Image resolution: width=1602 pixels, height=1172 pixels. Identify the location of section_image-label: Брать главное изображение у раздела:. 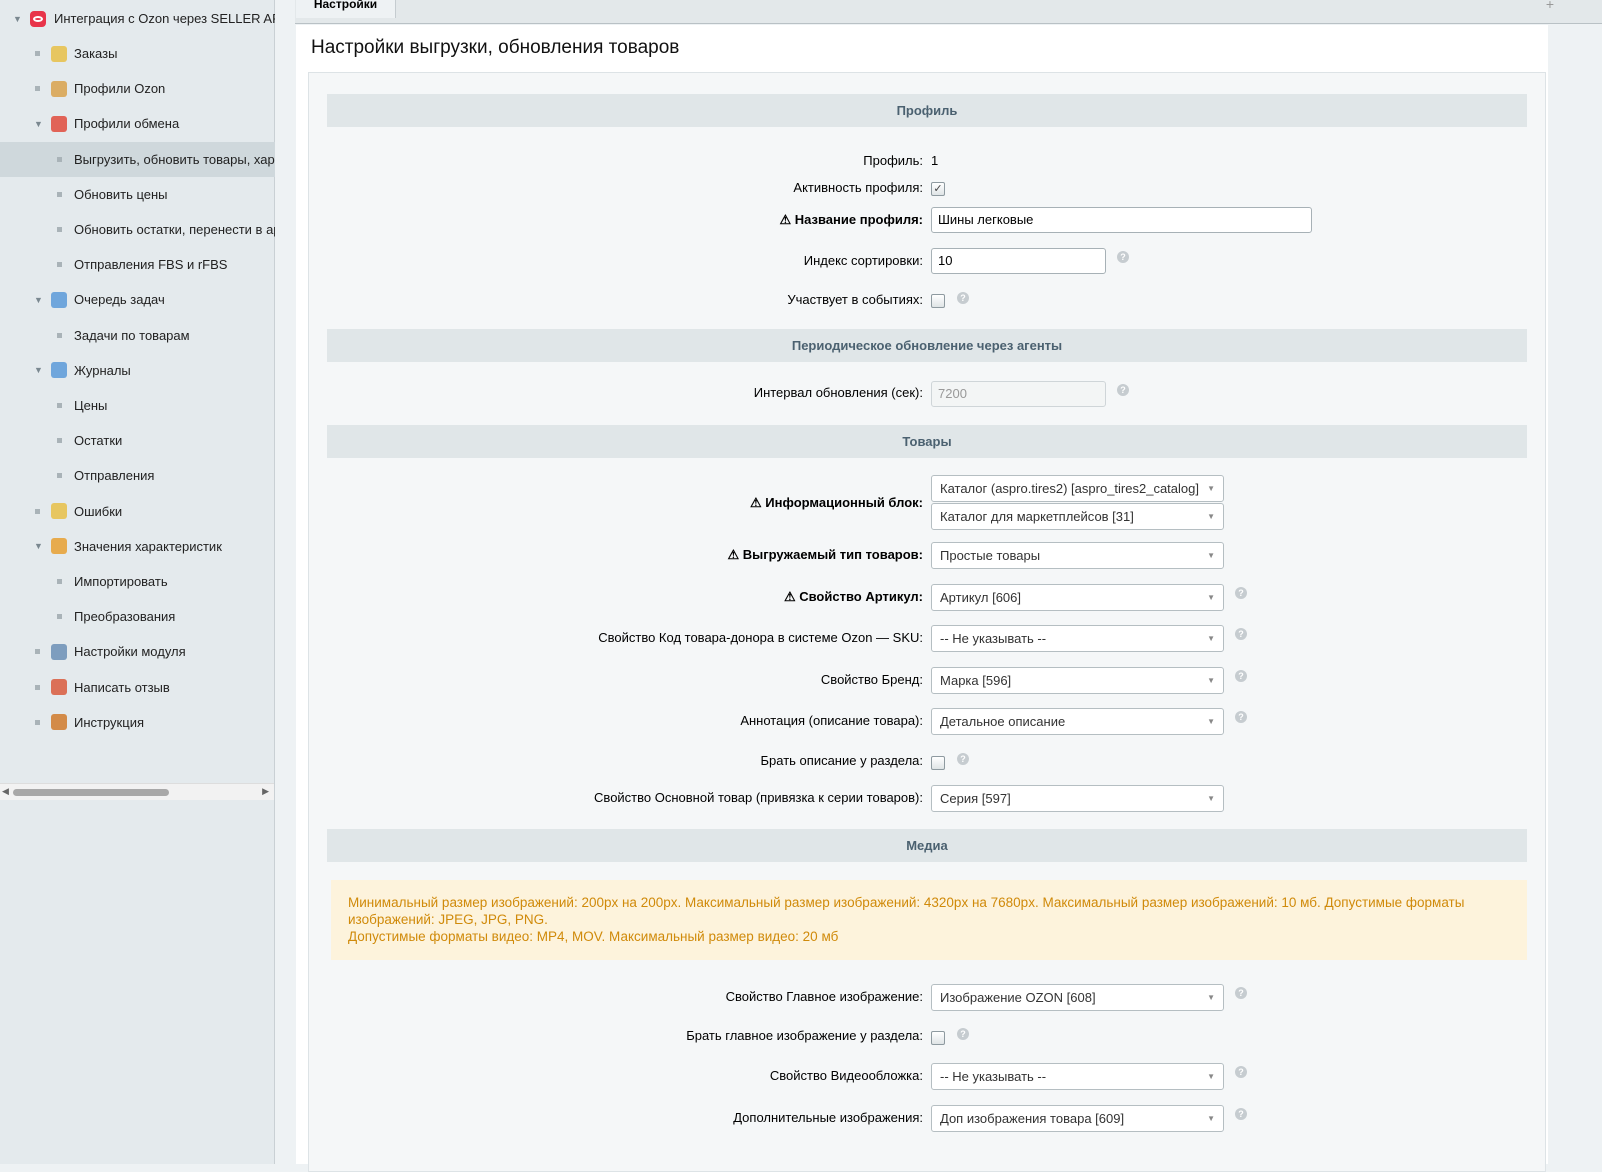
(804, 1035).